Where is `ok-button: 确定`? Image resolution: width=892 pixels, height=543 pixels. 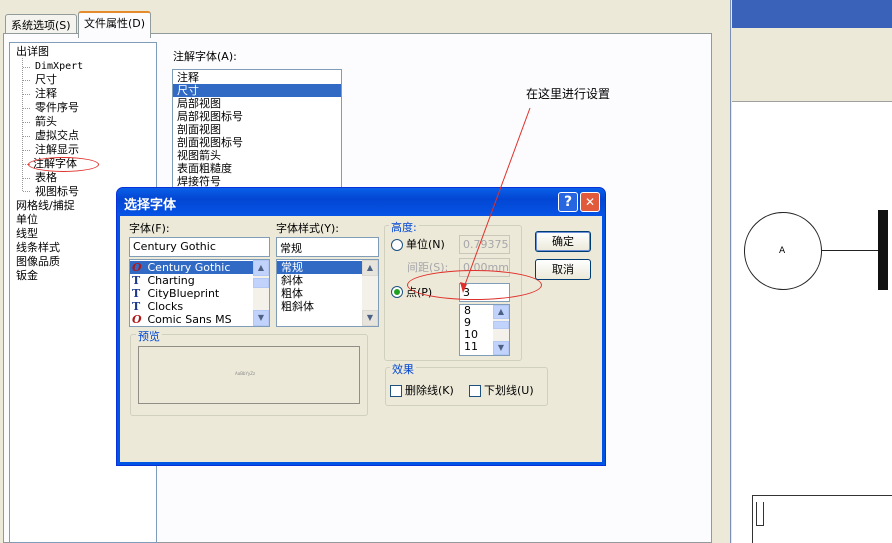
ok-button: 确定 is located at coordinates (563, 241).